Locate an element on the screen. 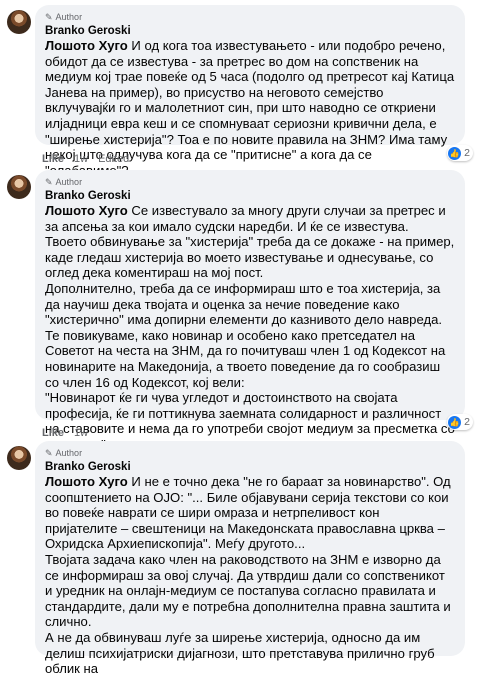 The height and width of the screenshot is (677, 480). comment-actions: Like 1w Edited is located at coordinates (85, 160).